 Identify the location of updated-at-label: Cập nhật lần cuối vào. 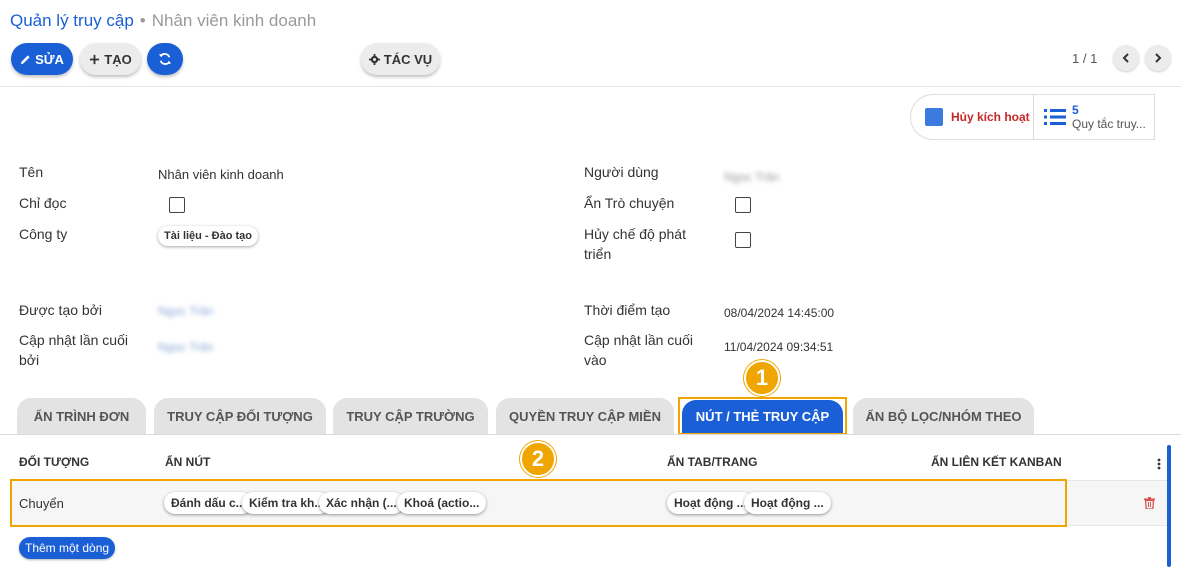
(638, 350).